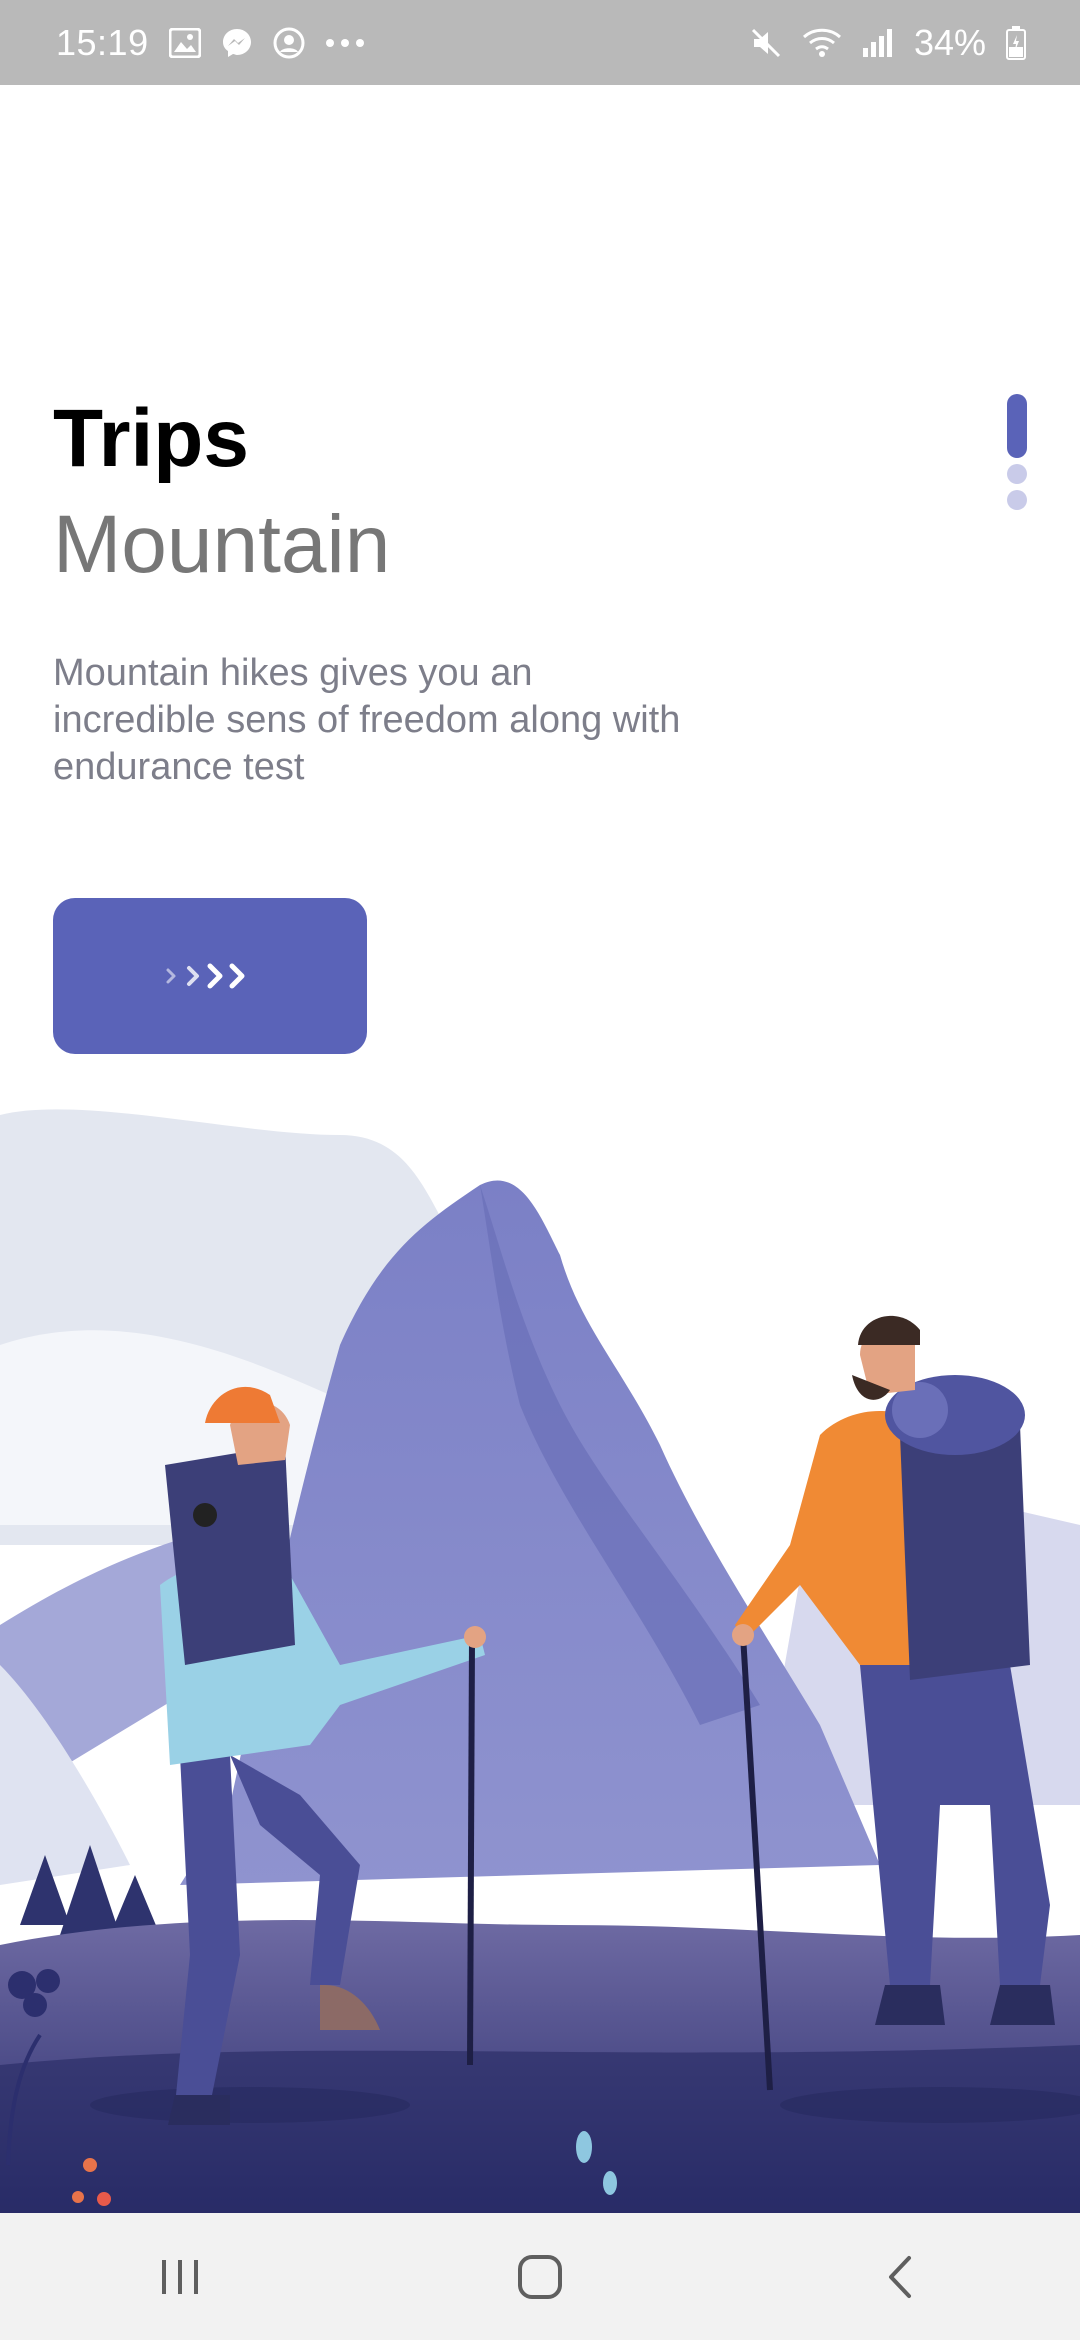  What do you see at coordinates (102, 42) in the screenshot?
I see `status-time: 15:19` at bounding box center [102, 42].